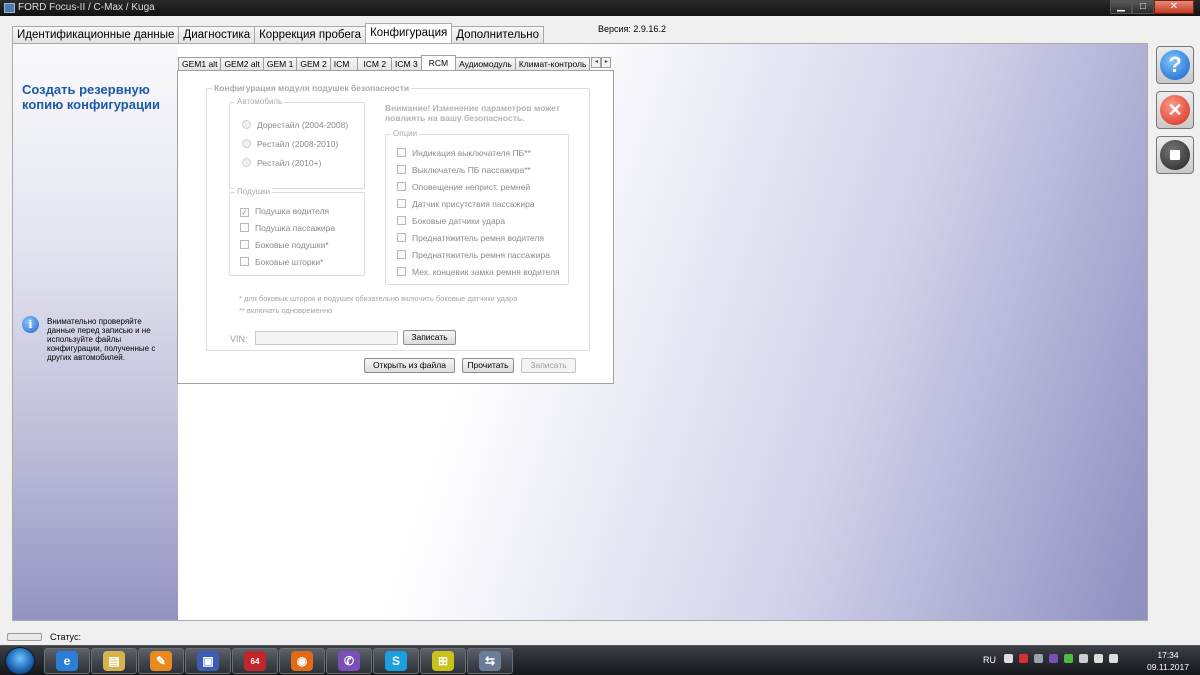  Describe the element at coordinates (161, 661) in the screenshot. I see `taskbar-button: ✎` at that location.